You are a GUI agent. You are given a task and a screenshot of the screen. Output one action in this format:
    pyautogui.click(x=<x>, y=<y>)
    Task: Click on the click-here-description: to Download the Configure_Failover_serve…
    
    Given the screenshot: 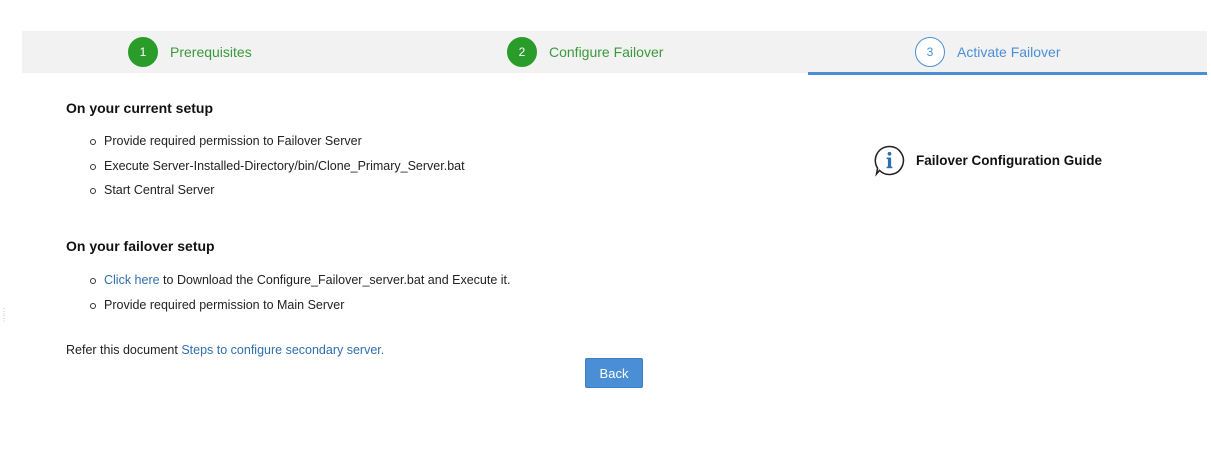 What is the action you would take?
    pyautogui.click(x=335, y=280)
    